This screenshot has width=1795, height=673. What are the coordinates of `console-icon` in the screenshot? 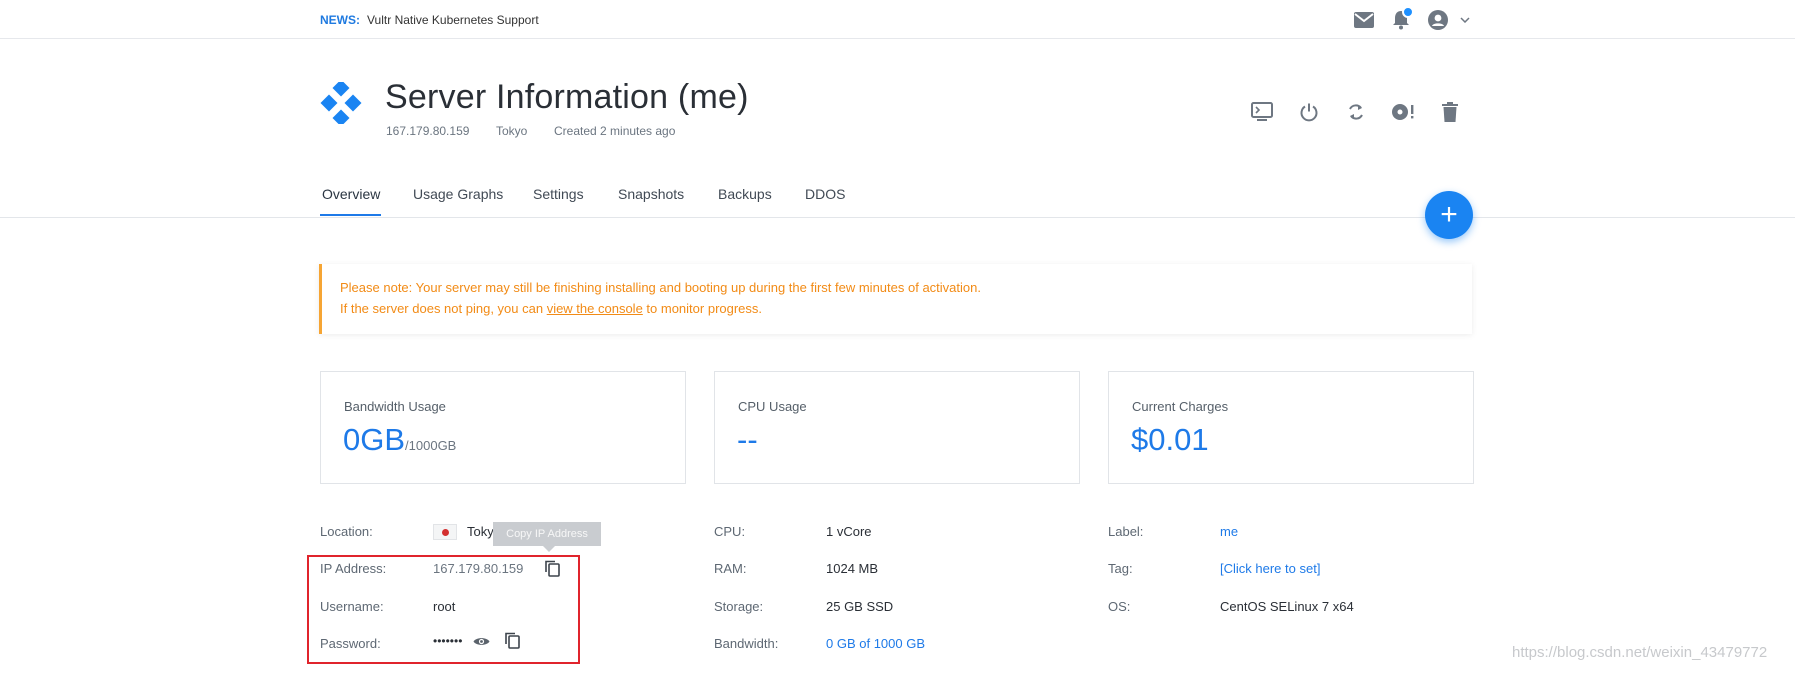 It's located at (1262, 112).